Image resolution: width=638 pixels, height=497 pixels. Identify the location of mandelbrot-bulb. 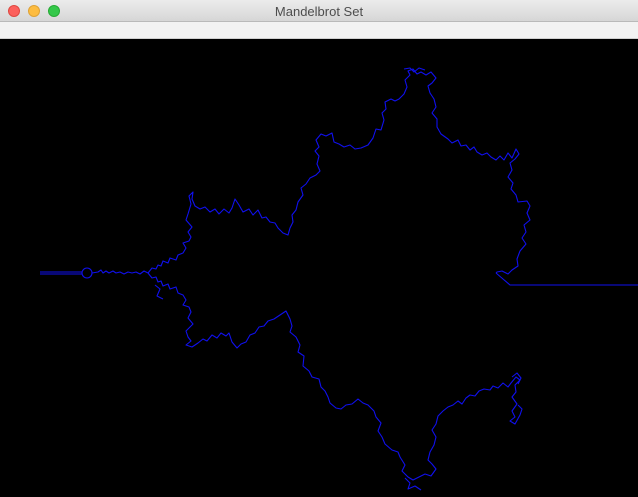
(87, 273).